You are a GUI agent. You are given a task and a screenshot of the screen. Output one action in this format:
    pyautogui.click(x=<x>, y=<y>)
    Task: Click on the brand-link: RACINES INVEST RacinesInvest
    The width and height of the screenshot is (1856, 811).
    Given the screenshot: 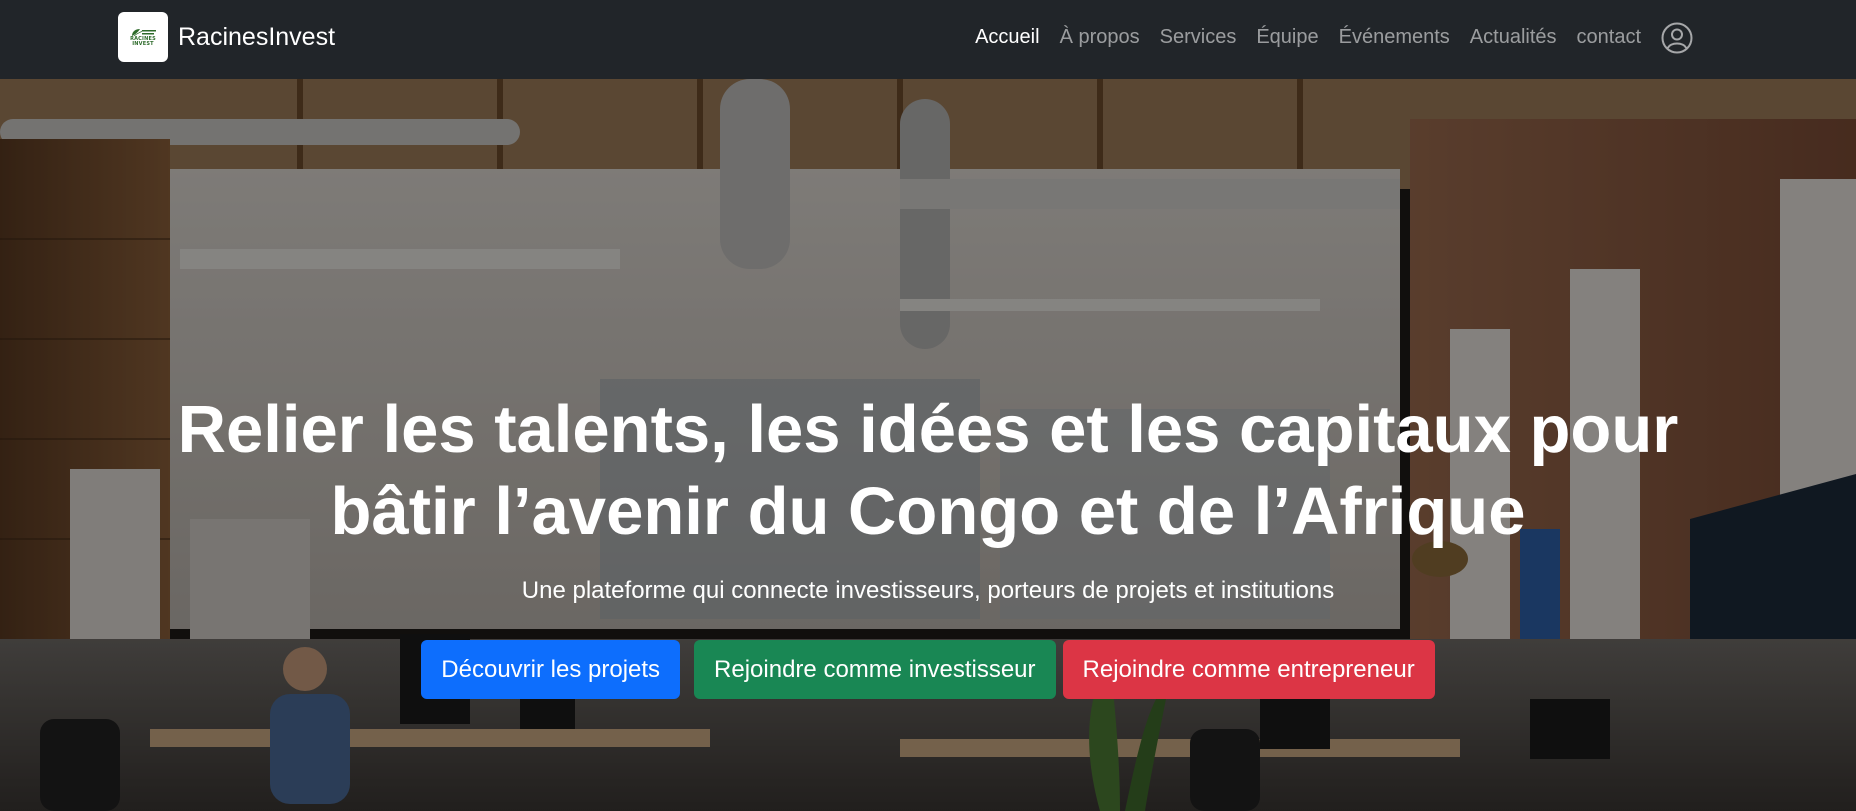 What is the action you would take?
    pyautogui.click(x=226, y=37)
    